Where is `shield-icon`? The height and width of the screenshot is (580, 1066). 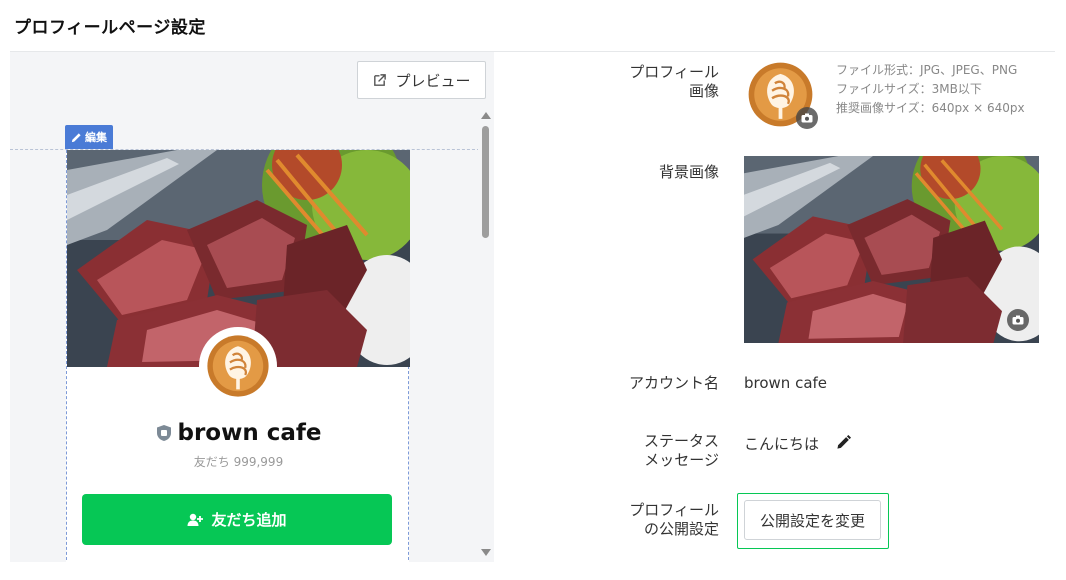 shield-icon is located at coordinates (163, 433).